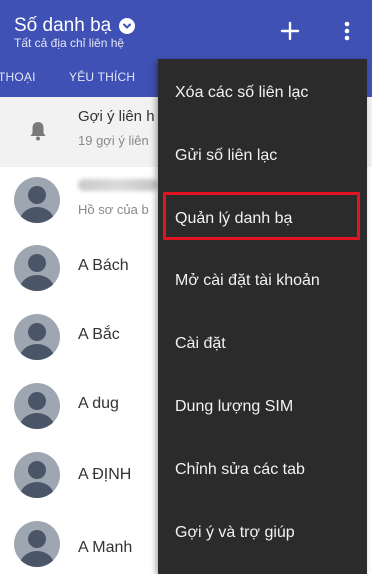 The width and height of the screenshot is (372, 574). What do you see at coordinates (102, 77) in the screenshot?
I see `tab-favorites: YÊU THÍCH` at bounding box center [102, 77].